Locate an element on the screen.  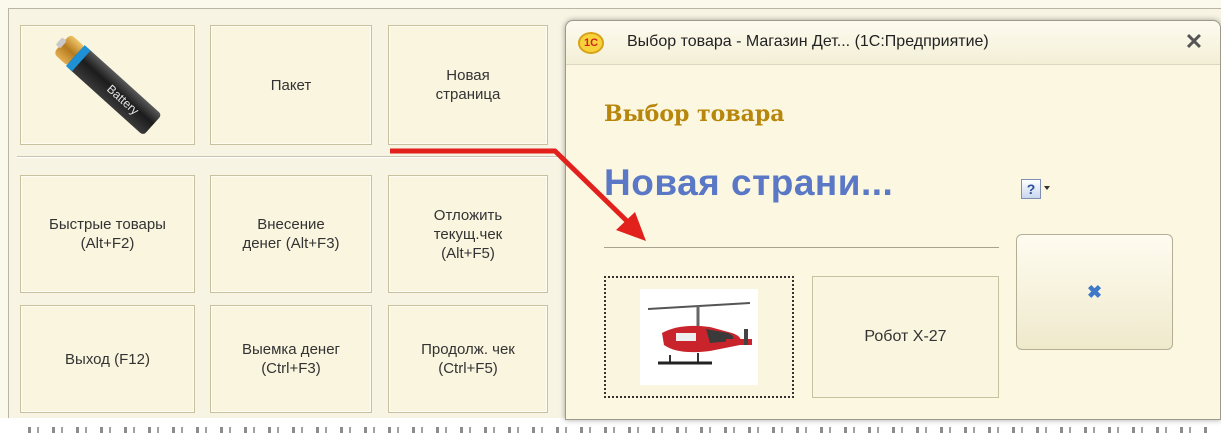
form-heading: Выбор товара is located at coordinates (694, 114).